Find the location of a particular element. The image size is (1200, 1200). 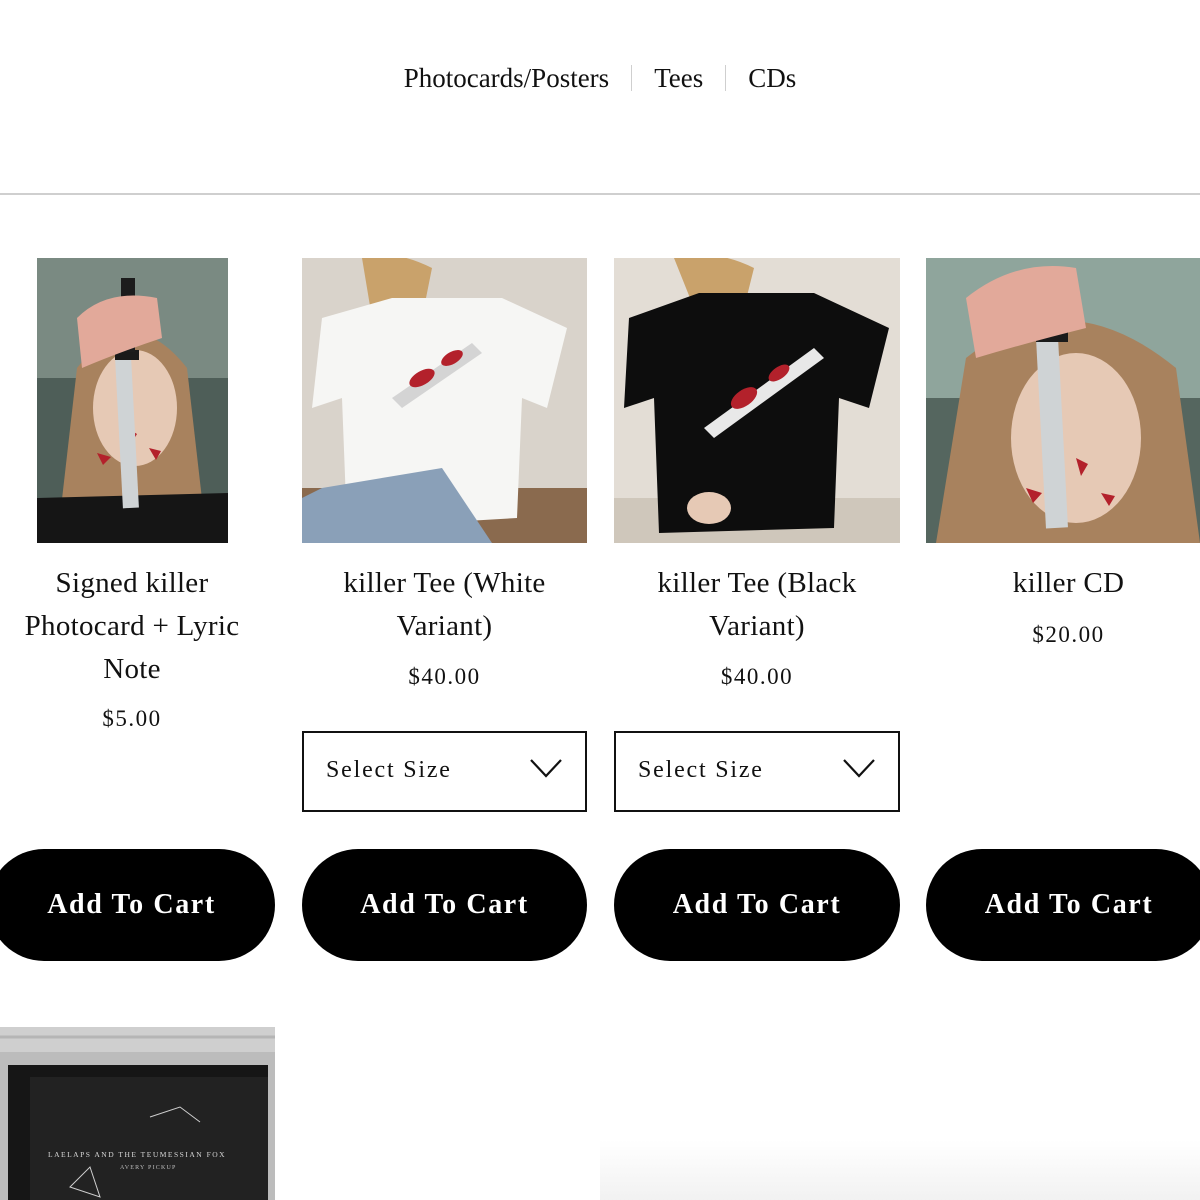

product-image-photocard is located at coordinates (132, 400).